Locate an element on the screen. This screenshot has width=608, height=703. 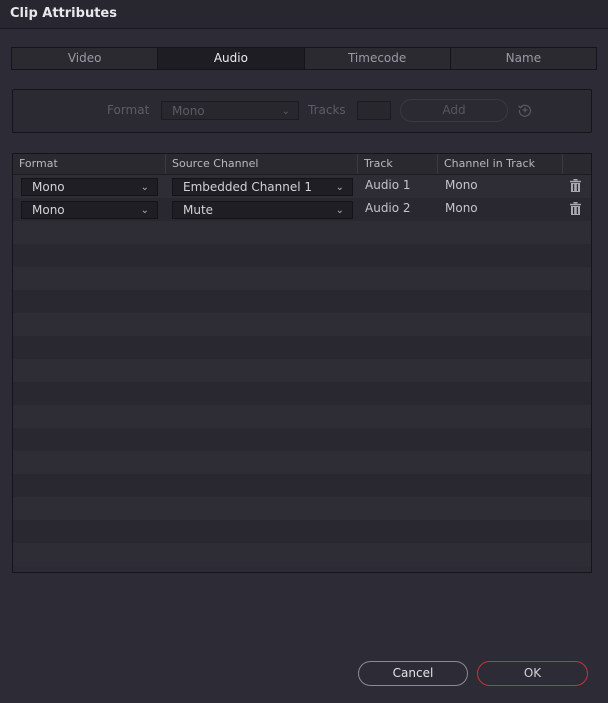
tab-bar: Video Audio Timecode Name is located at coordinates (304, 58).